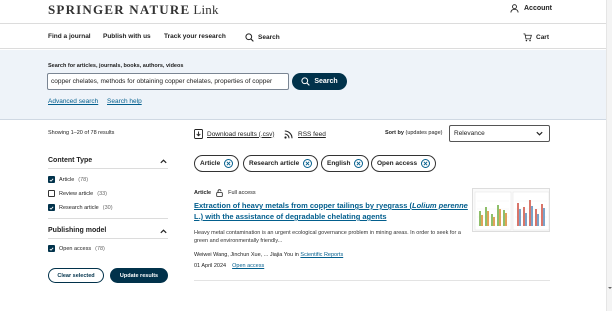 This screenshot has height=311, width=612. What do you see at coordinates (139, 275) in the screenshot?
I see `update-results-button: Update results` at bounding box center [139, 275].